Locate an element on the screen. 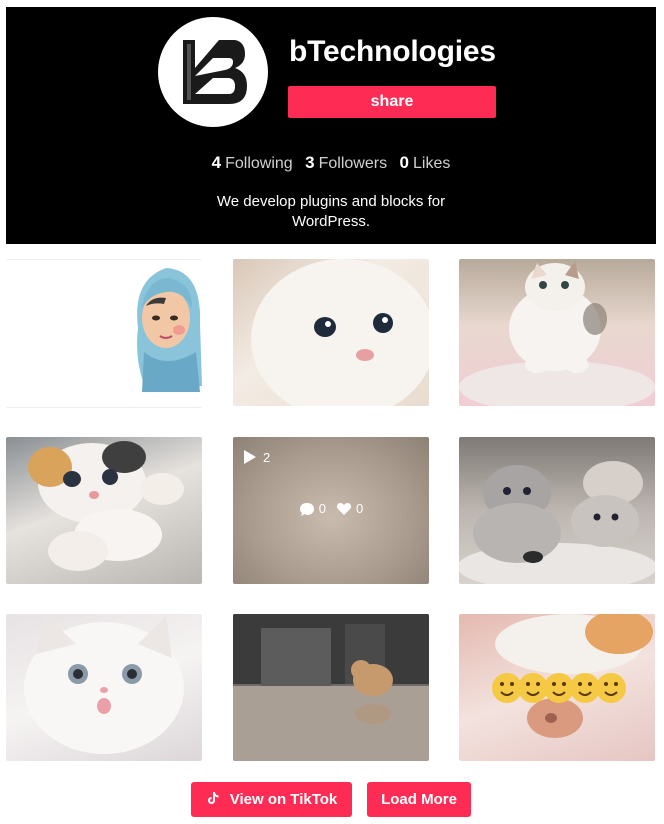 Image resolution: width=664 pixels, height=824 pixels. following-stat: 4 Following is located at coordinates (252, 162).